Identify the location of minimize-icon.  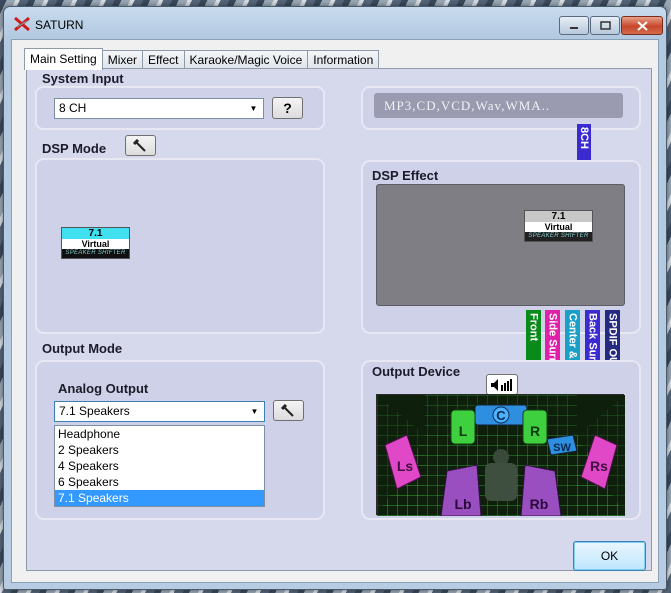
(574, 27).